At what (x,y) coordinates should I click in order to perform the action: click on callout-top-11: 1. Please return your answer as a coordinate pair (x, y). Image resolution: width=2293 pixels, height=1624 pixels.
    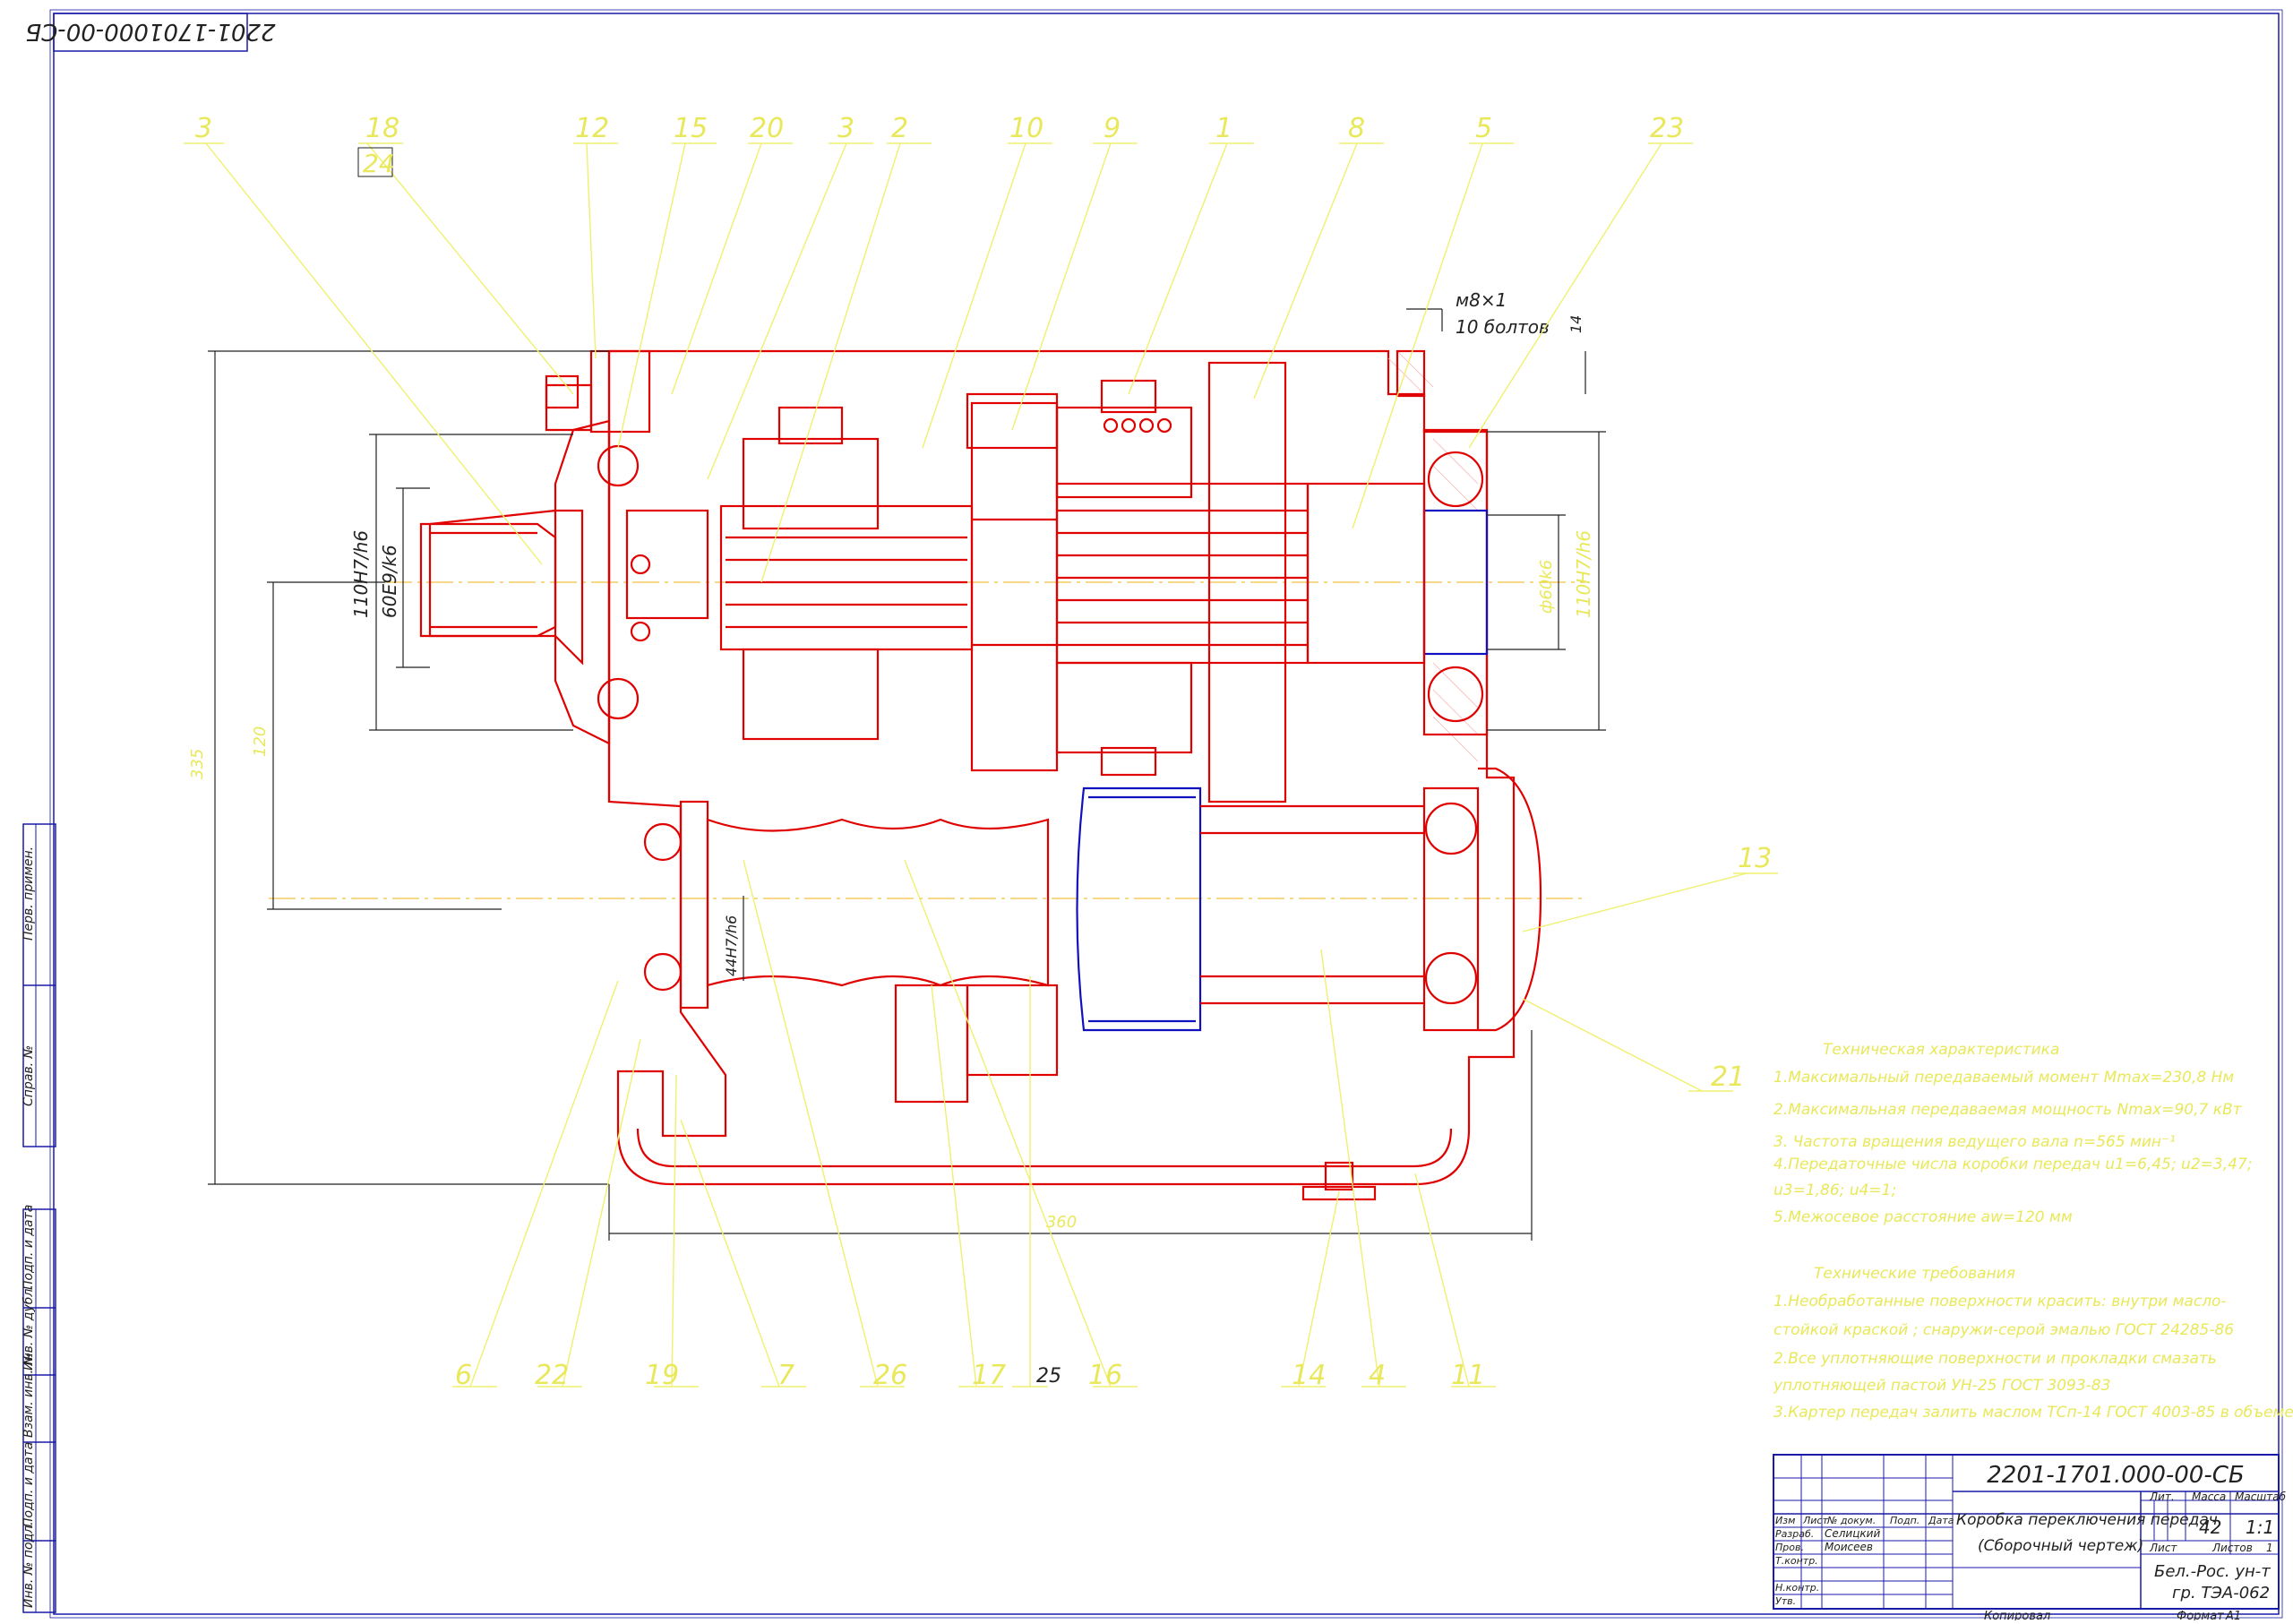
    Looking at the image, I should click on (1223, 128).